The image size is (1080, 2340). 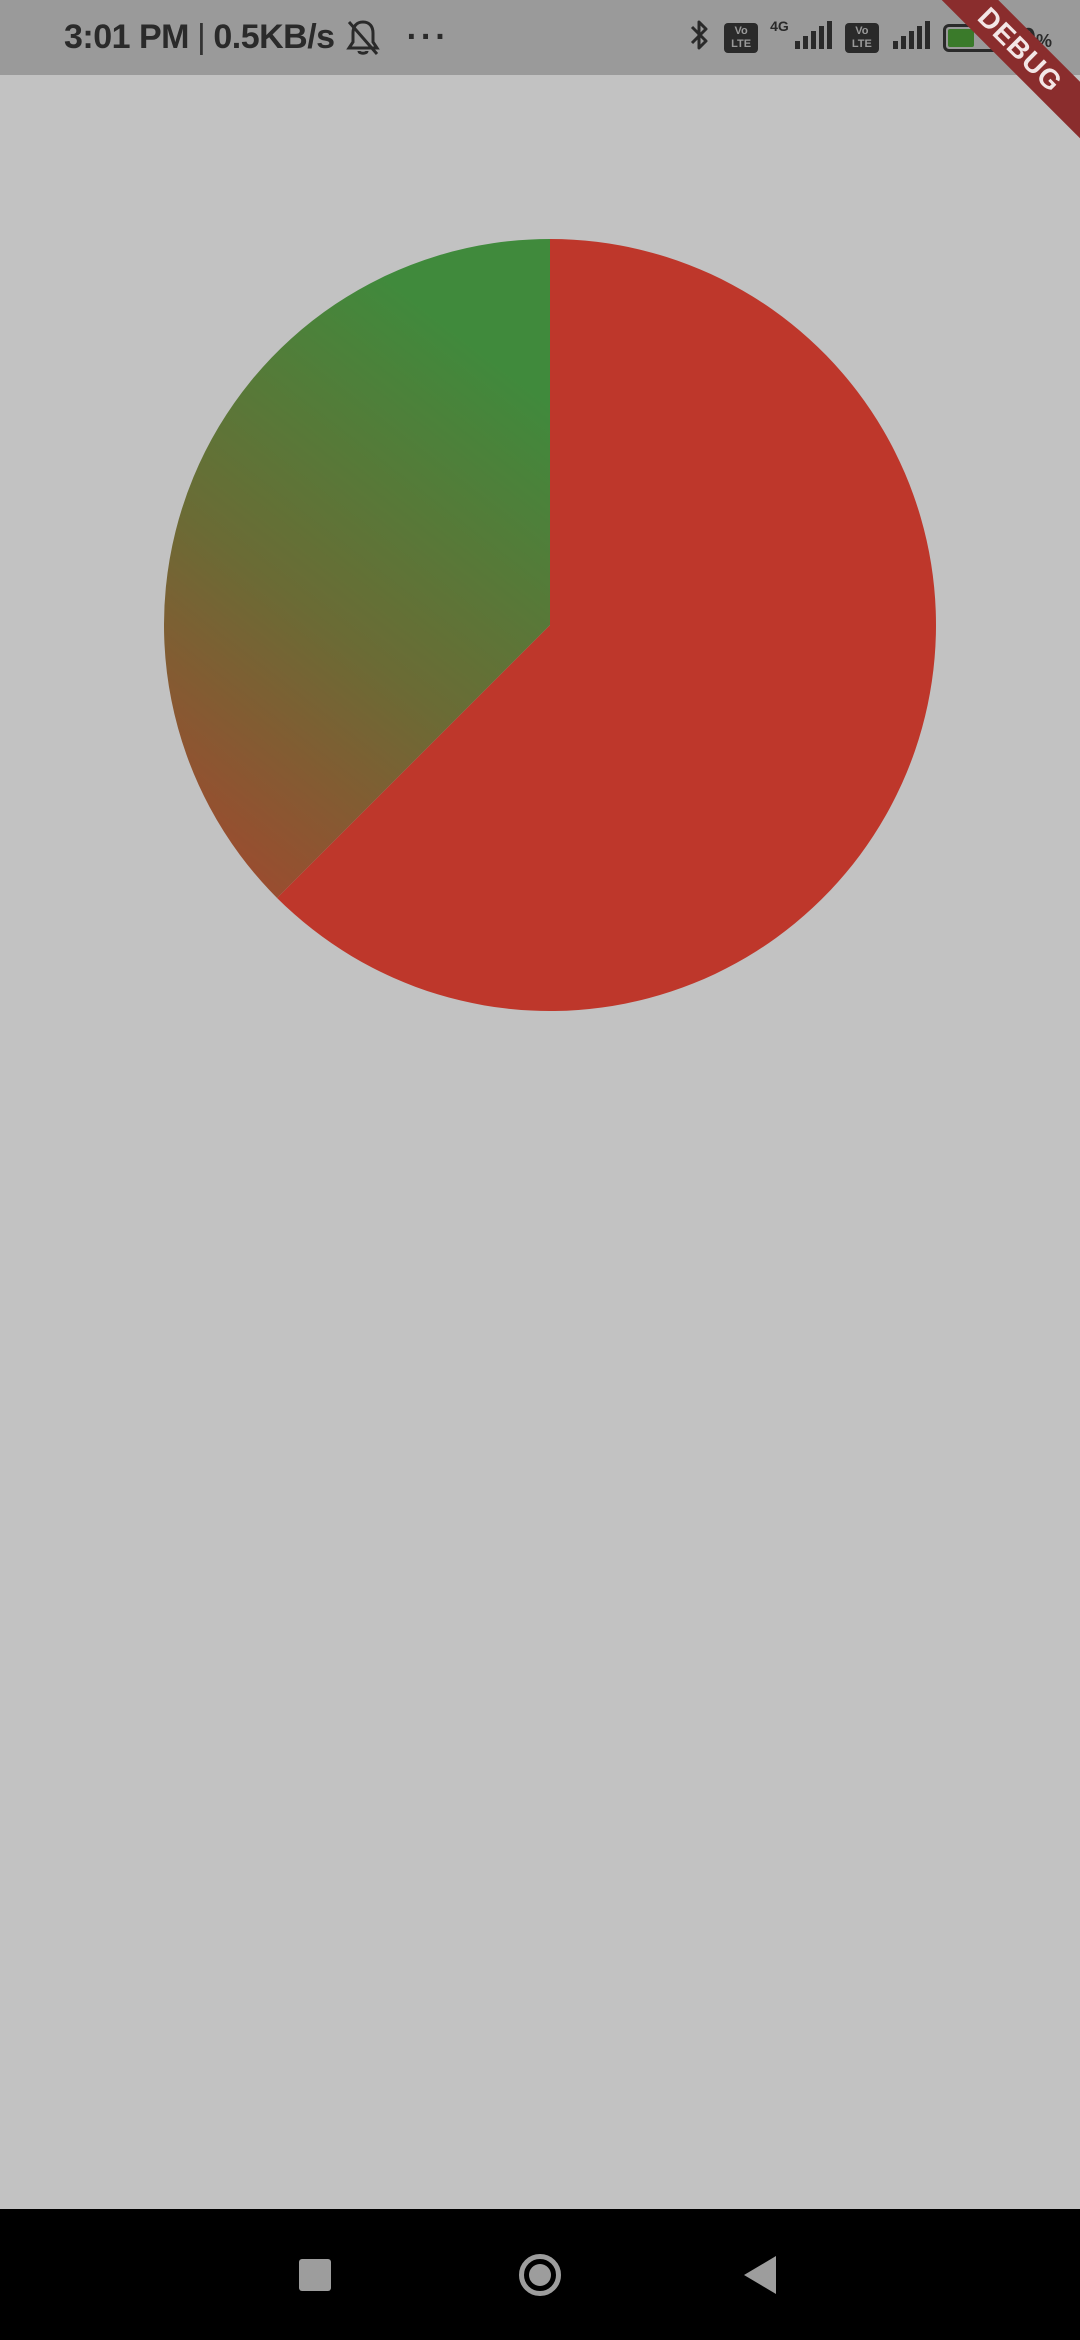 I want to click on more-notifications-icon: ···, so click(x=428, y=37).